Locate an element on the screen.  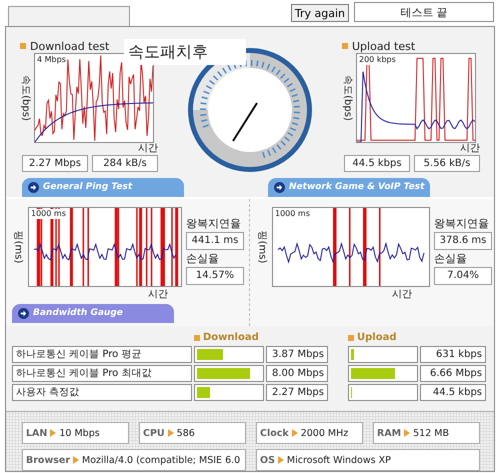
row-label: 하나로통신 케이블 Pro 최대값 is located at coordinates (102, 373).